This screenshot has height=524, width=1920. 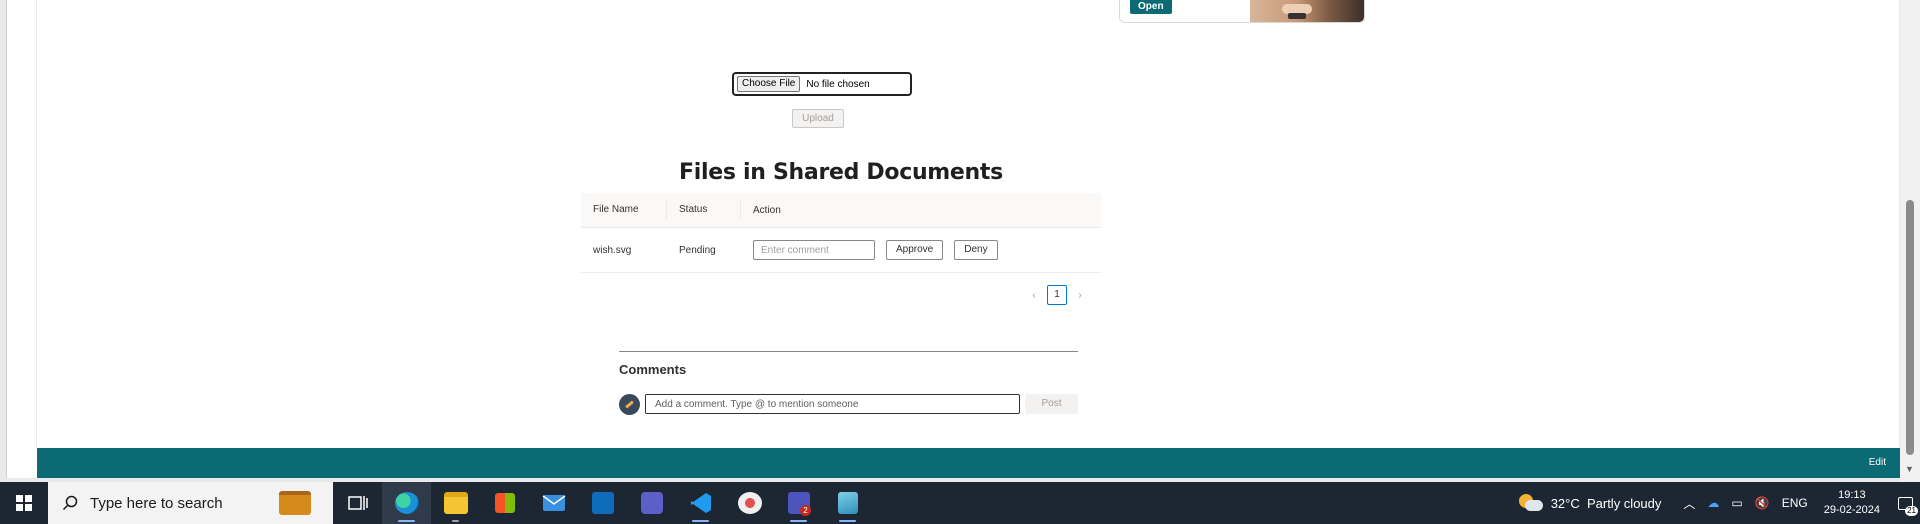 I want to click on column-header-file-name: File Name, so click(x=624, y=210).